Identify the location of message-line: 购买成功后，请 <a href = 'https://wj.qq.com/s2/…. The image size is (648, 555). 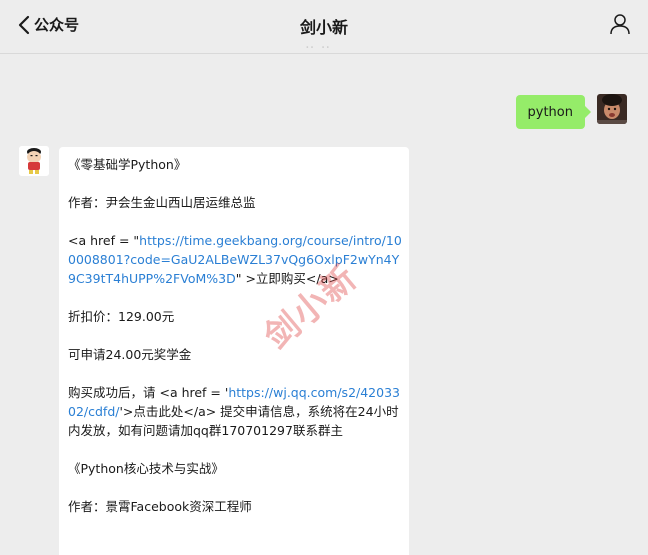
(235, 411).